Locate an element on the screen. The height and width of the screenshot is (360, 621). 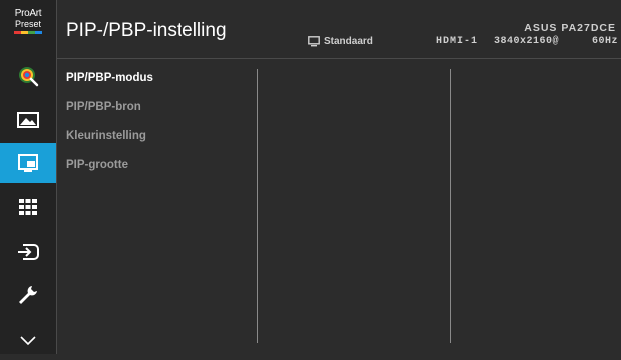
pip-pbp-icon is located at coordinates (28, 163).